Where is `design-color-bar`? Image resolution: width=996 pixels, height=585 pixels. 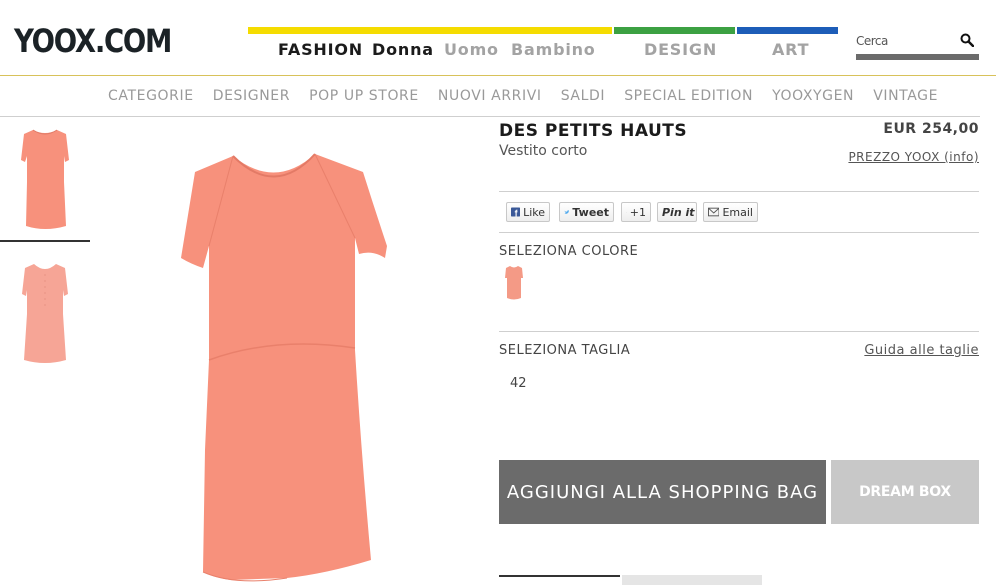 design-color-bar is located at coordinates (674, 30).